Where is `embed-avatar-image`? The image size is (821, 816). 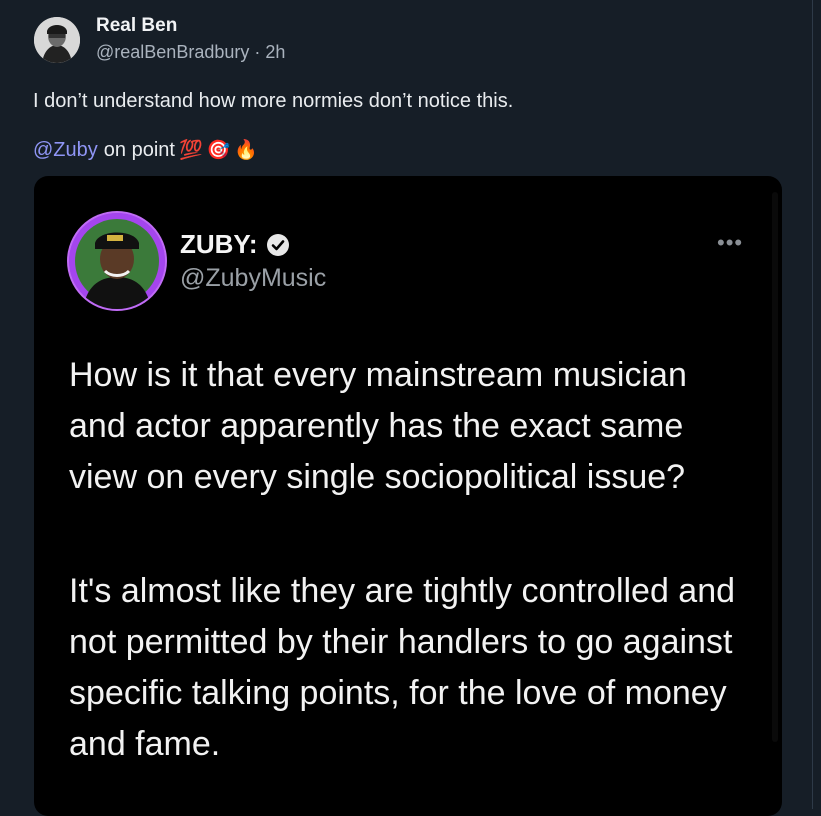 embed-avatar-image is located at coordinates (117, 261).